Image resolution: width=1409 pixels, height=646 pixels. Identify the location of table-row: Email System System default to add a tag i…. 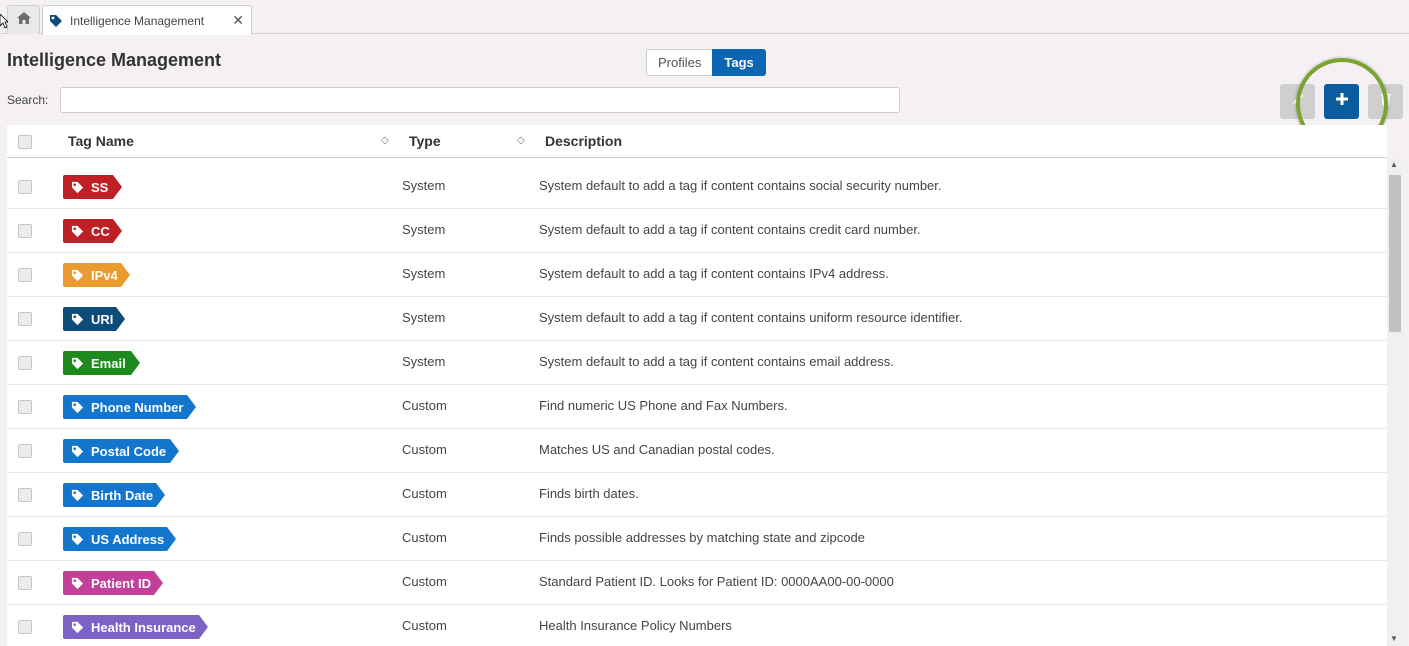
(697, 363).